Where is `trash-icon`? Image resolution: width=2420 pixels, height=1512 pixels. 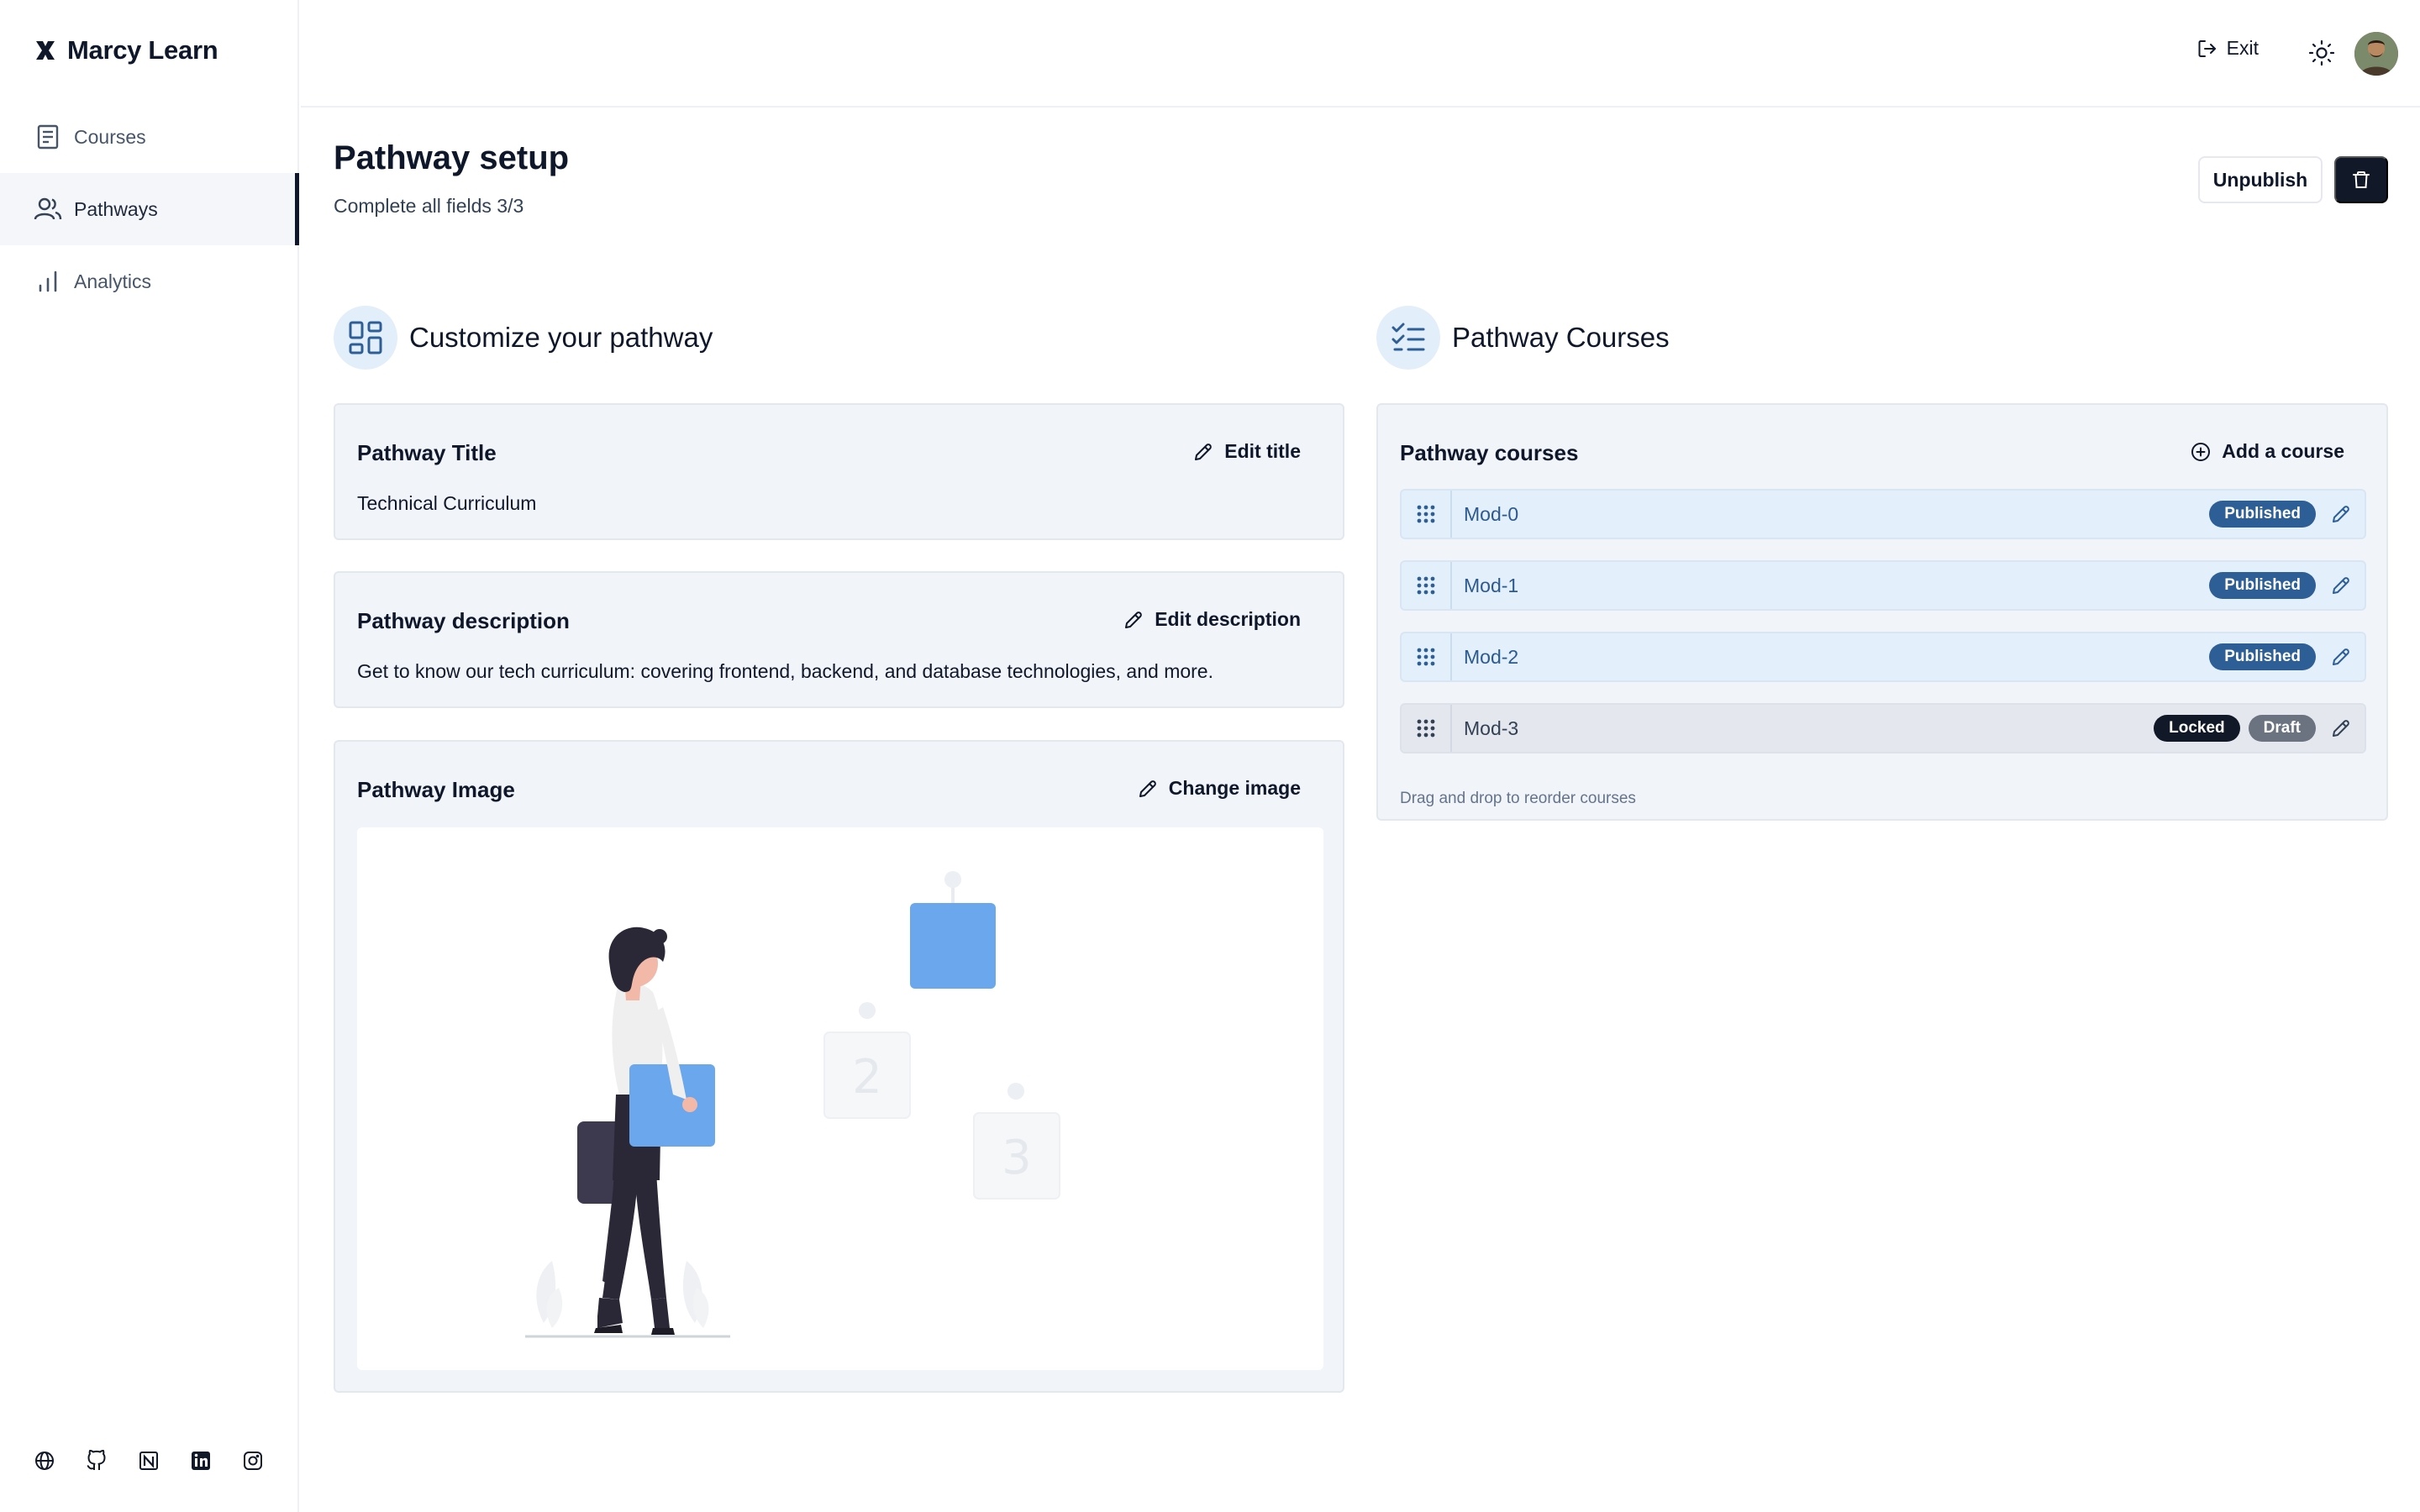 trash-icon is located at coordinates (2361, 179).